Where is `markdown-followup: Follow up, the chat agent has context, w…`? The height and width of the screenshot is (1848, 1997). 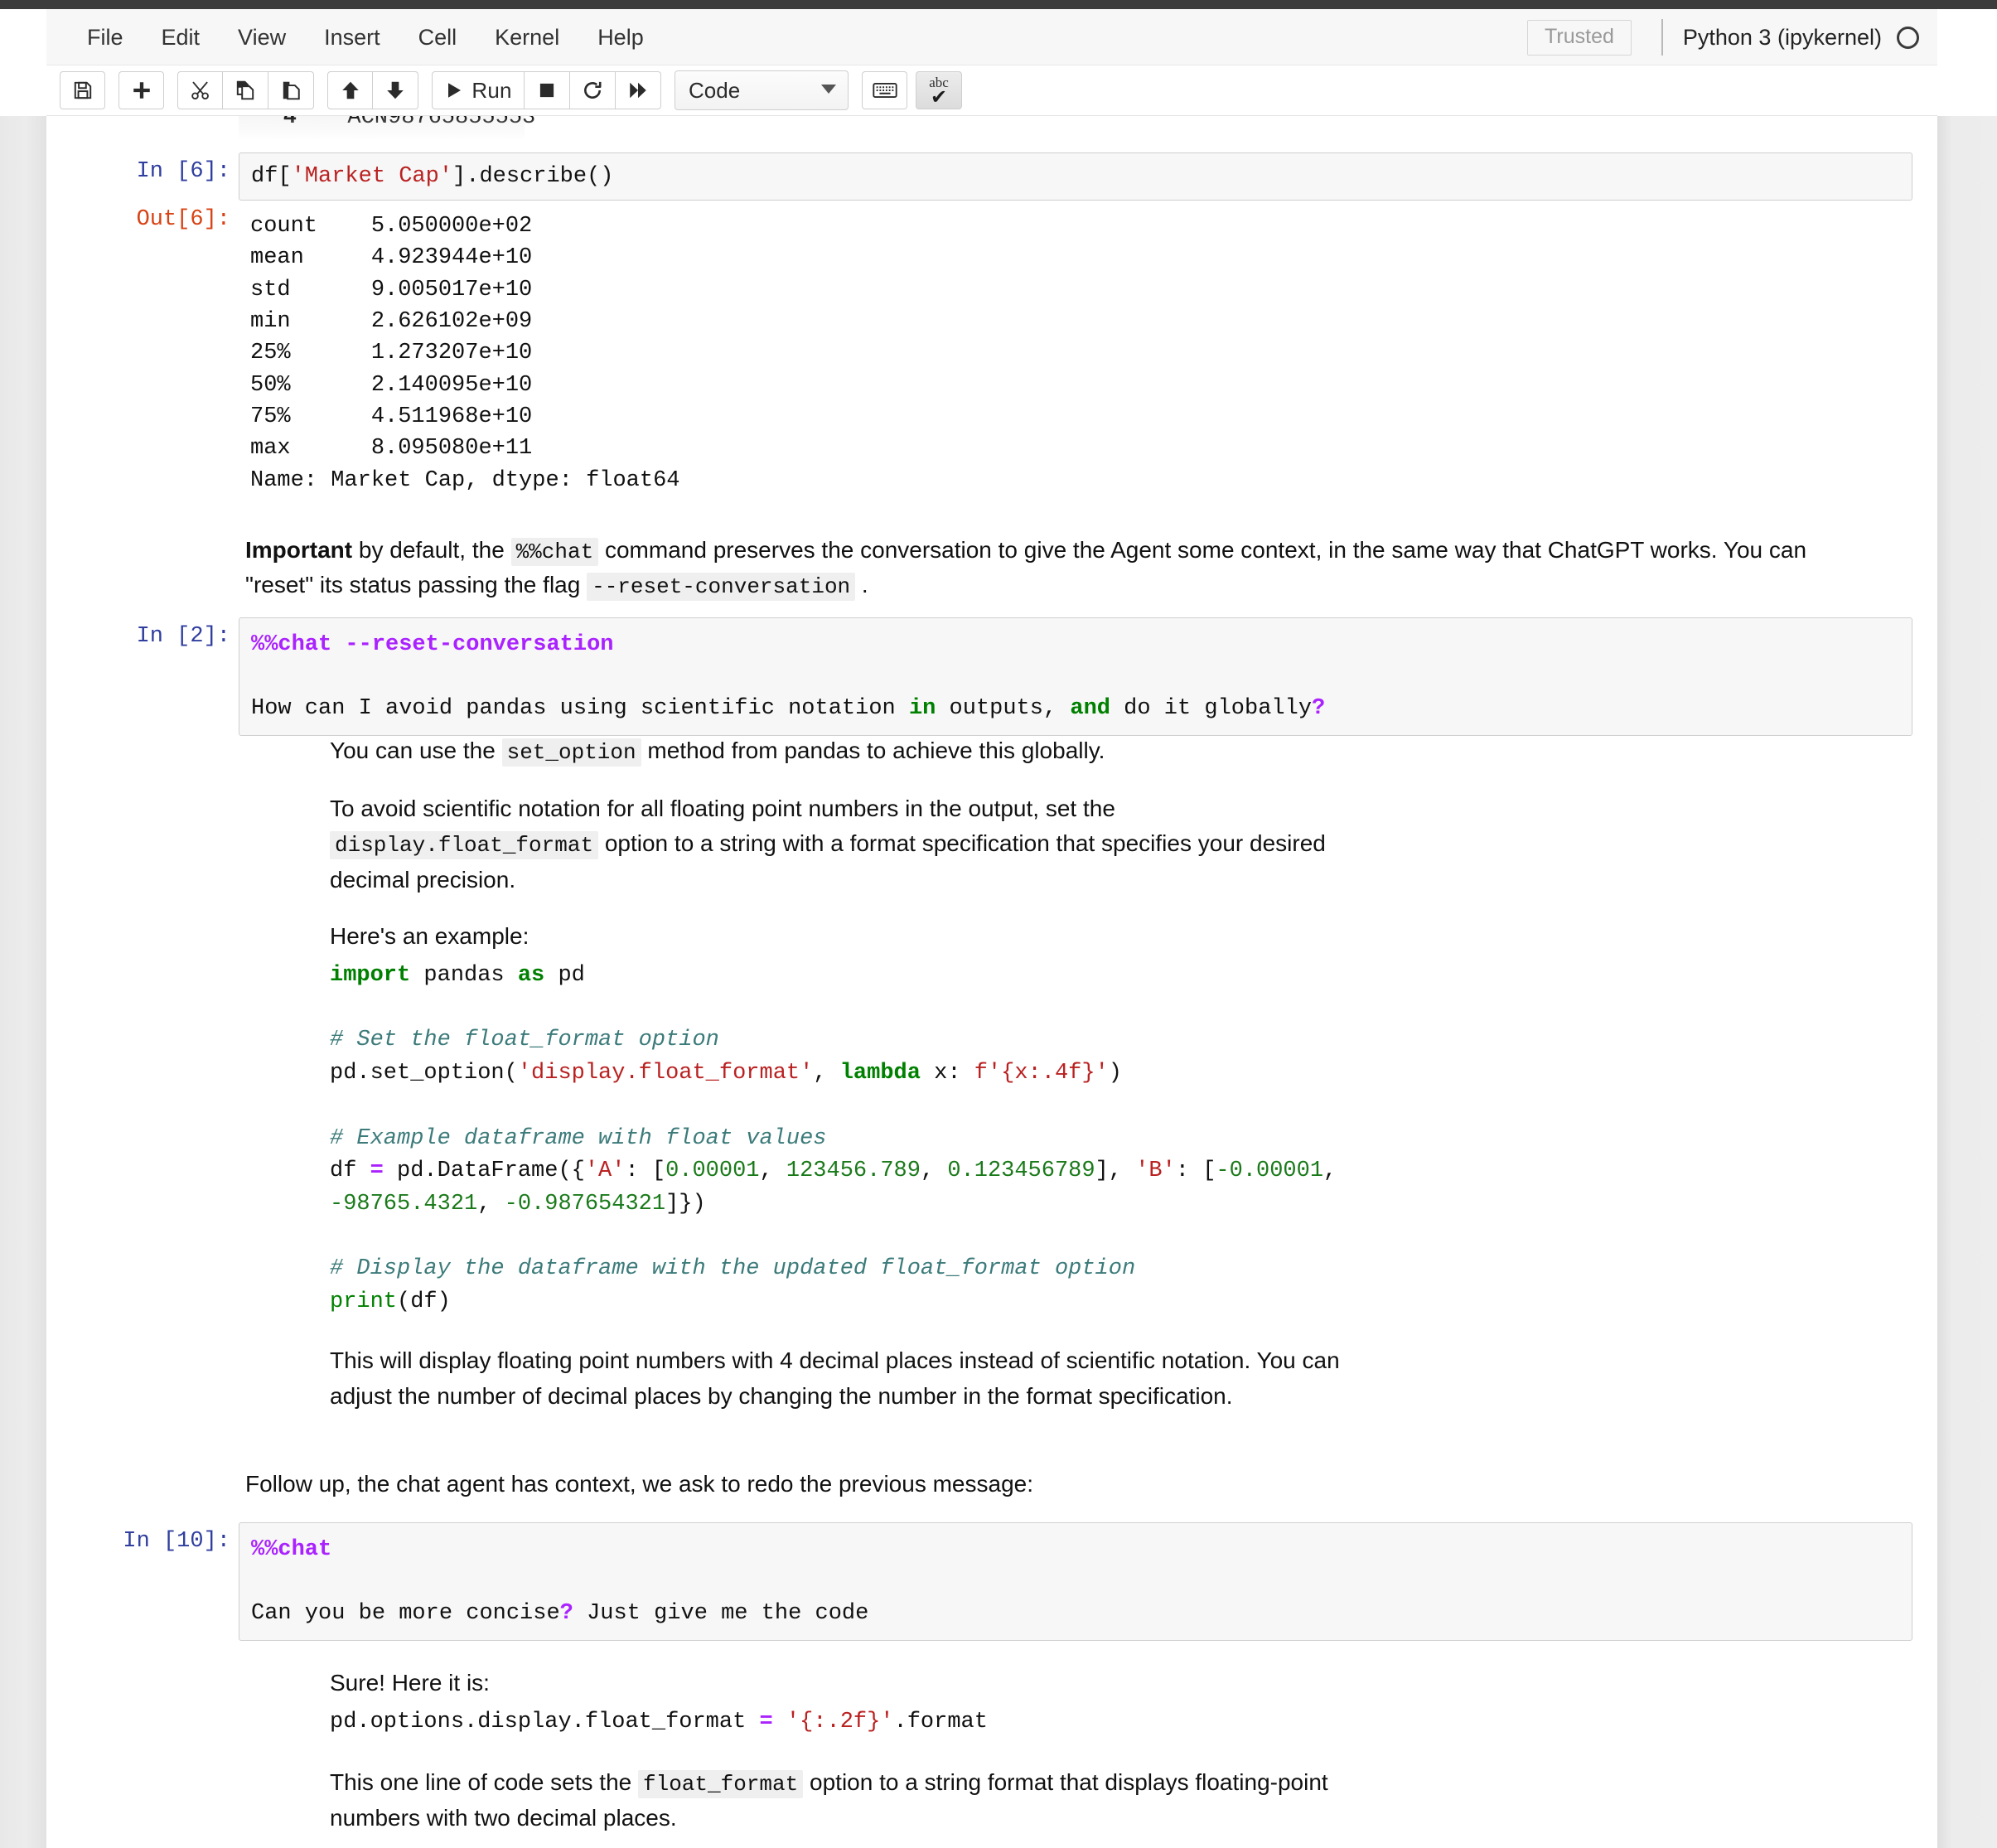 markdown-followup: Follow up, the chat agent has context, w… is located at coordinates (639, 1484).